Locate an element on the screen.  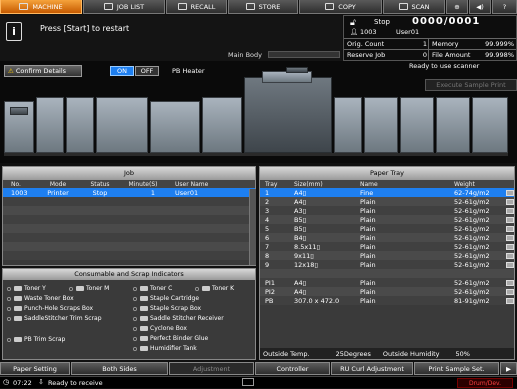
paper-size-cell: 8.5x11▯ is located at coordinates (307, 246).